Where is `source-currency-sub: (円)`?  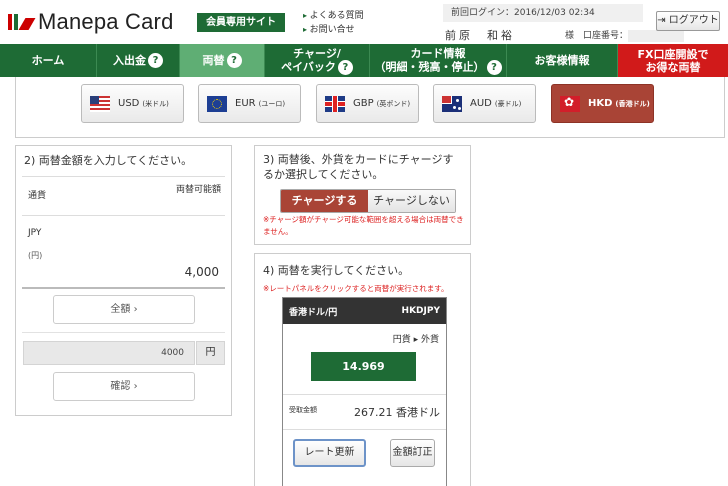
source-currency-sub: (円) is located at coordinates (35, 255).